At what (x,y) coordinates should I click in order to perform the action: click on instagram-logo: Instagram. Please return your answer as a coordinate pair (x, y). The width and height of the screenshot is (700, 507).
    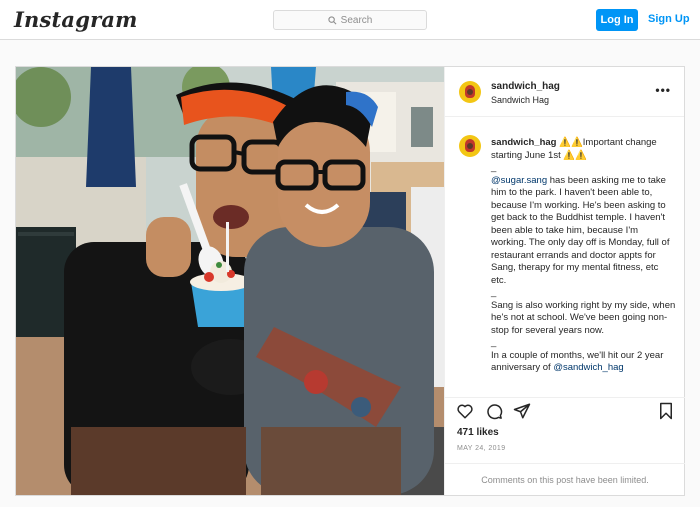
    Looking at the image, I should click on (76, 19).